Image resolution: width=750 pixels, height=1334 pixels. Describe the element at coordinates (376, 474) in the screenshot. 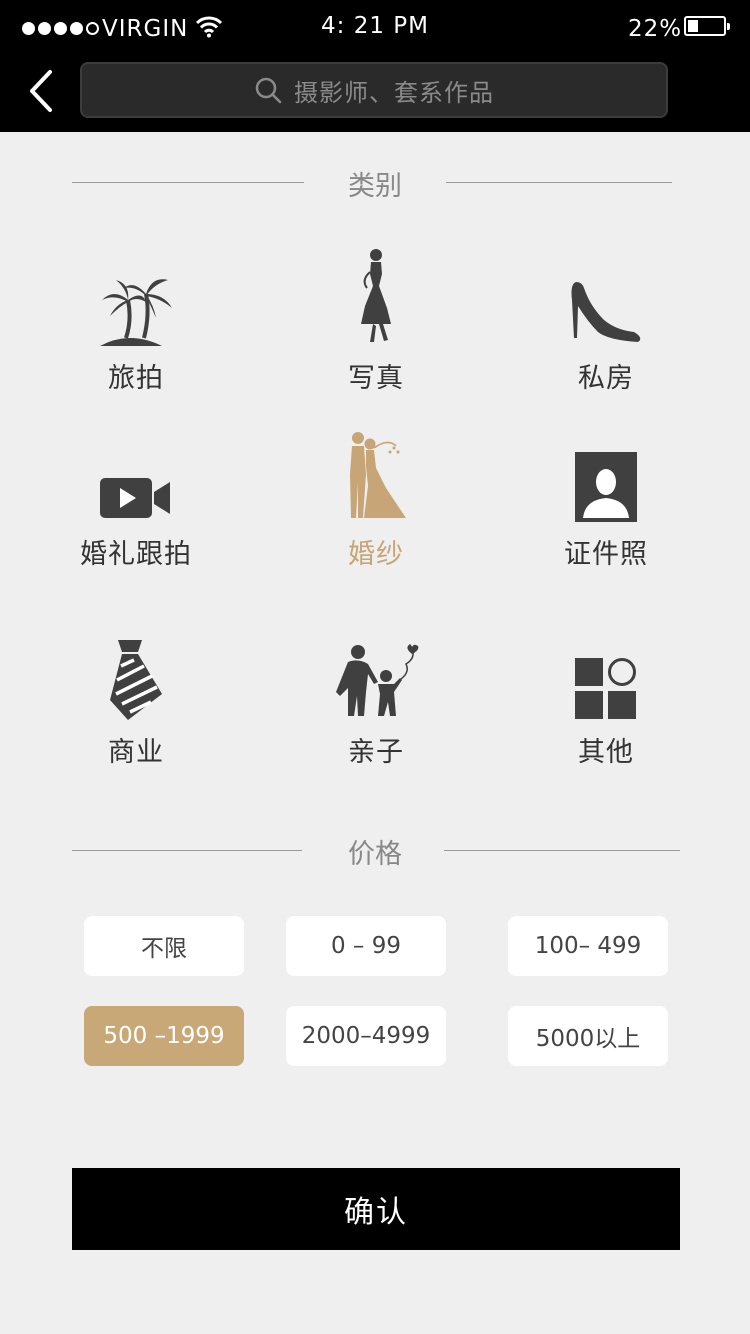

I see `wedding-couple-icon` at that location.